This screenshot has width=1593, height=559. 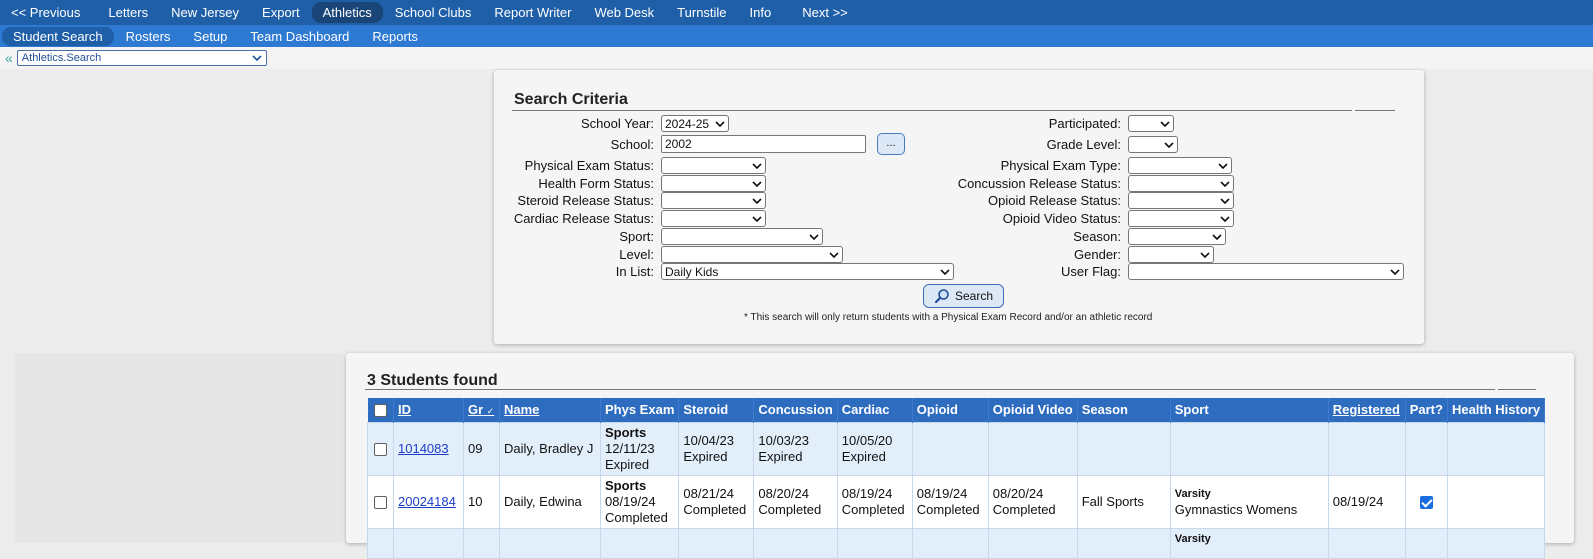 What do you see at coordinates (761, 12) in the screenshot?
I see `nav-info: Info` at bounding box center [761, 12].